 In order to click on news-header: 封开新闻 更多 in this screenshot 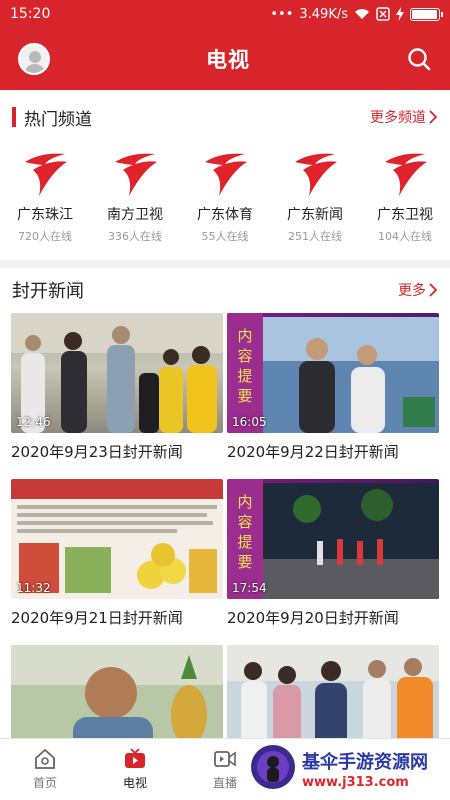, I will do `click(225, 290)`.